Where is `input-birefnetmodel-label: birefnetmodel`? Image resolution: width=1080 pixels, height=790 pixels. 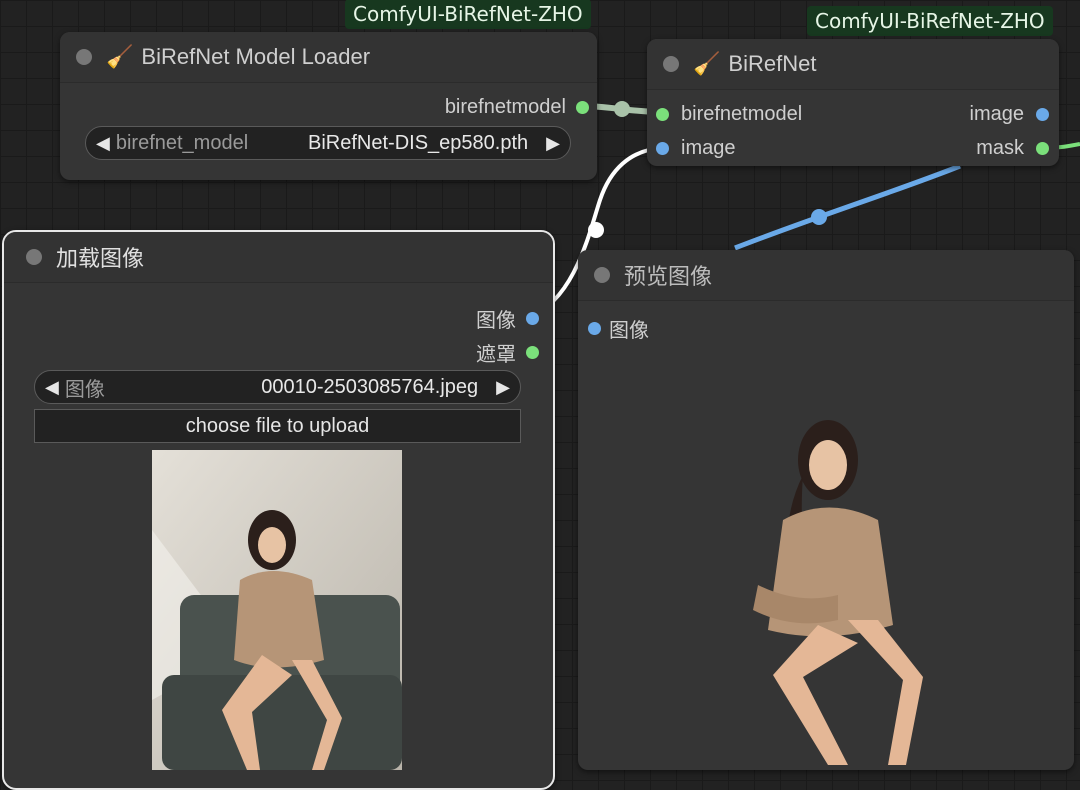 input-birefnetmodel-label: birefnetmodel is located at coordinates (742, 114).